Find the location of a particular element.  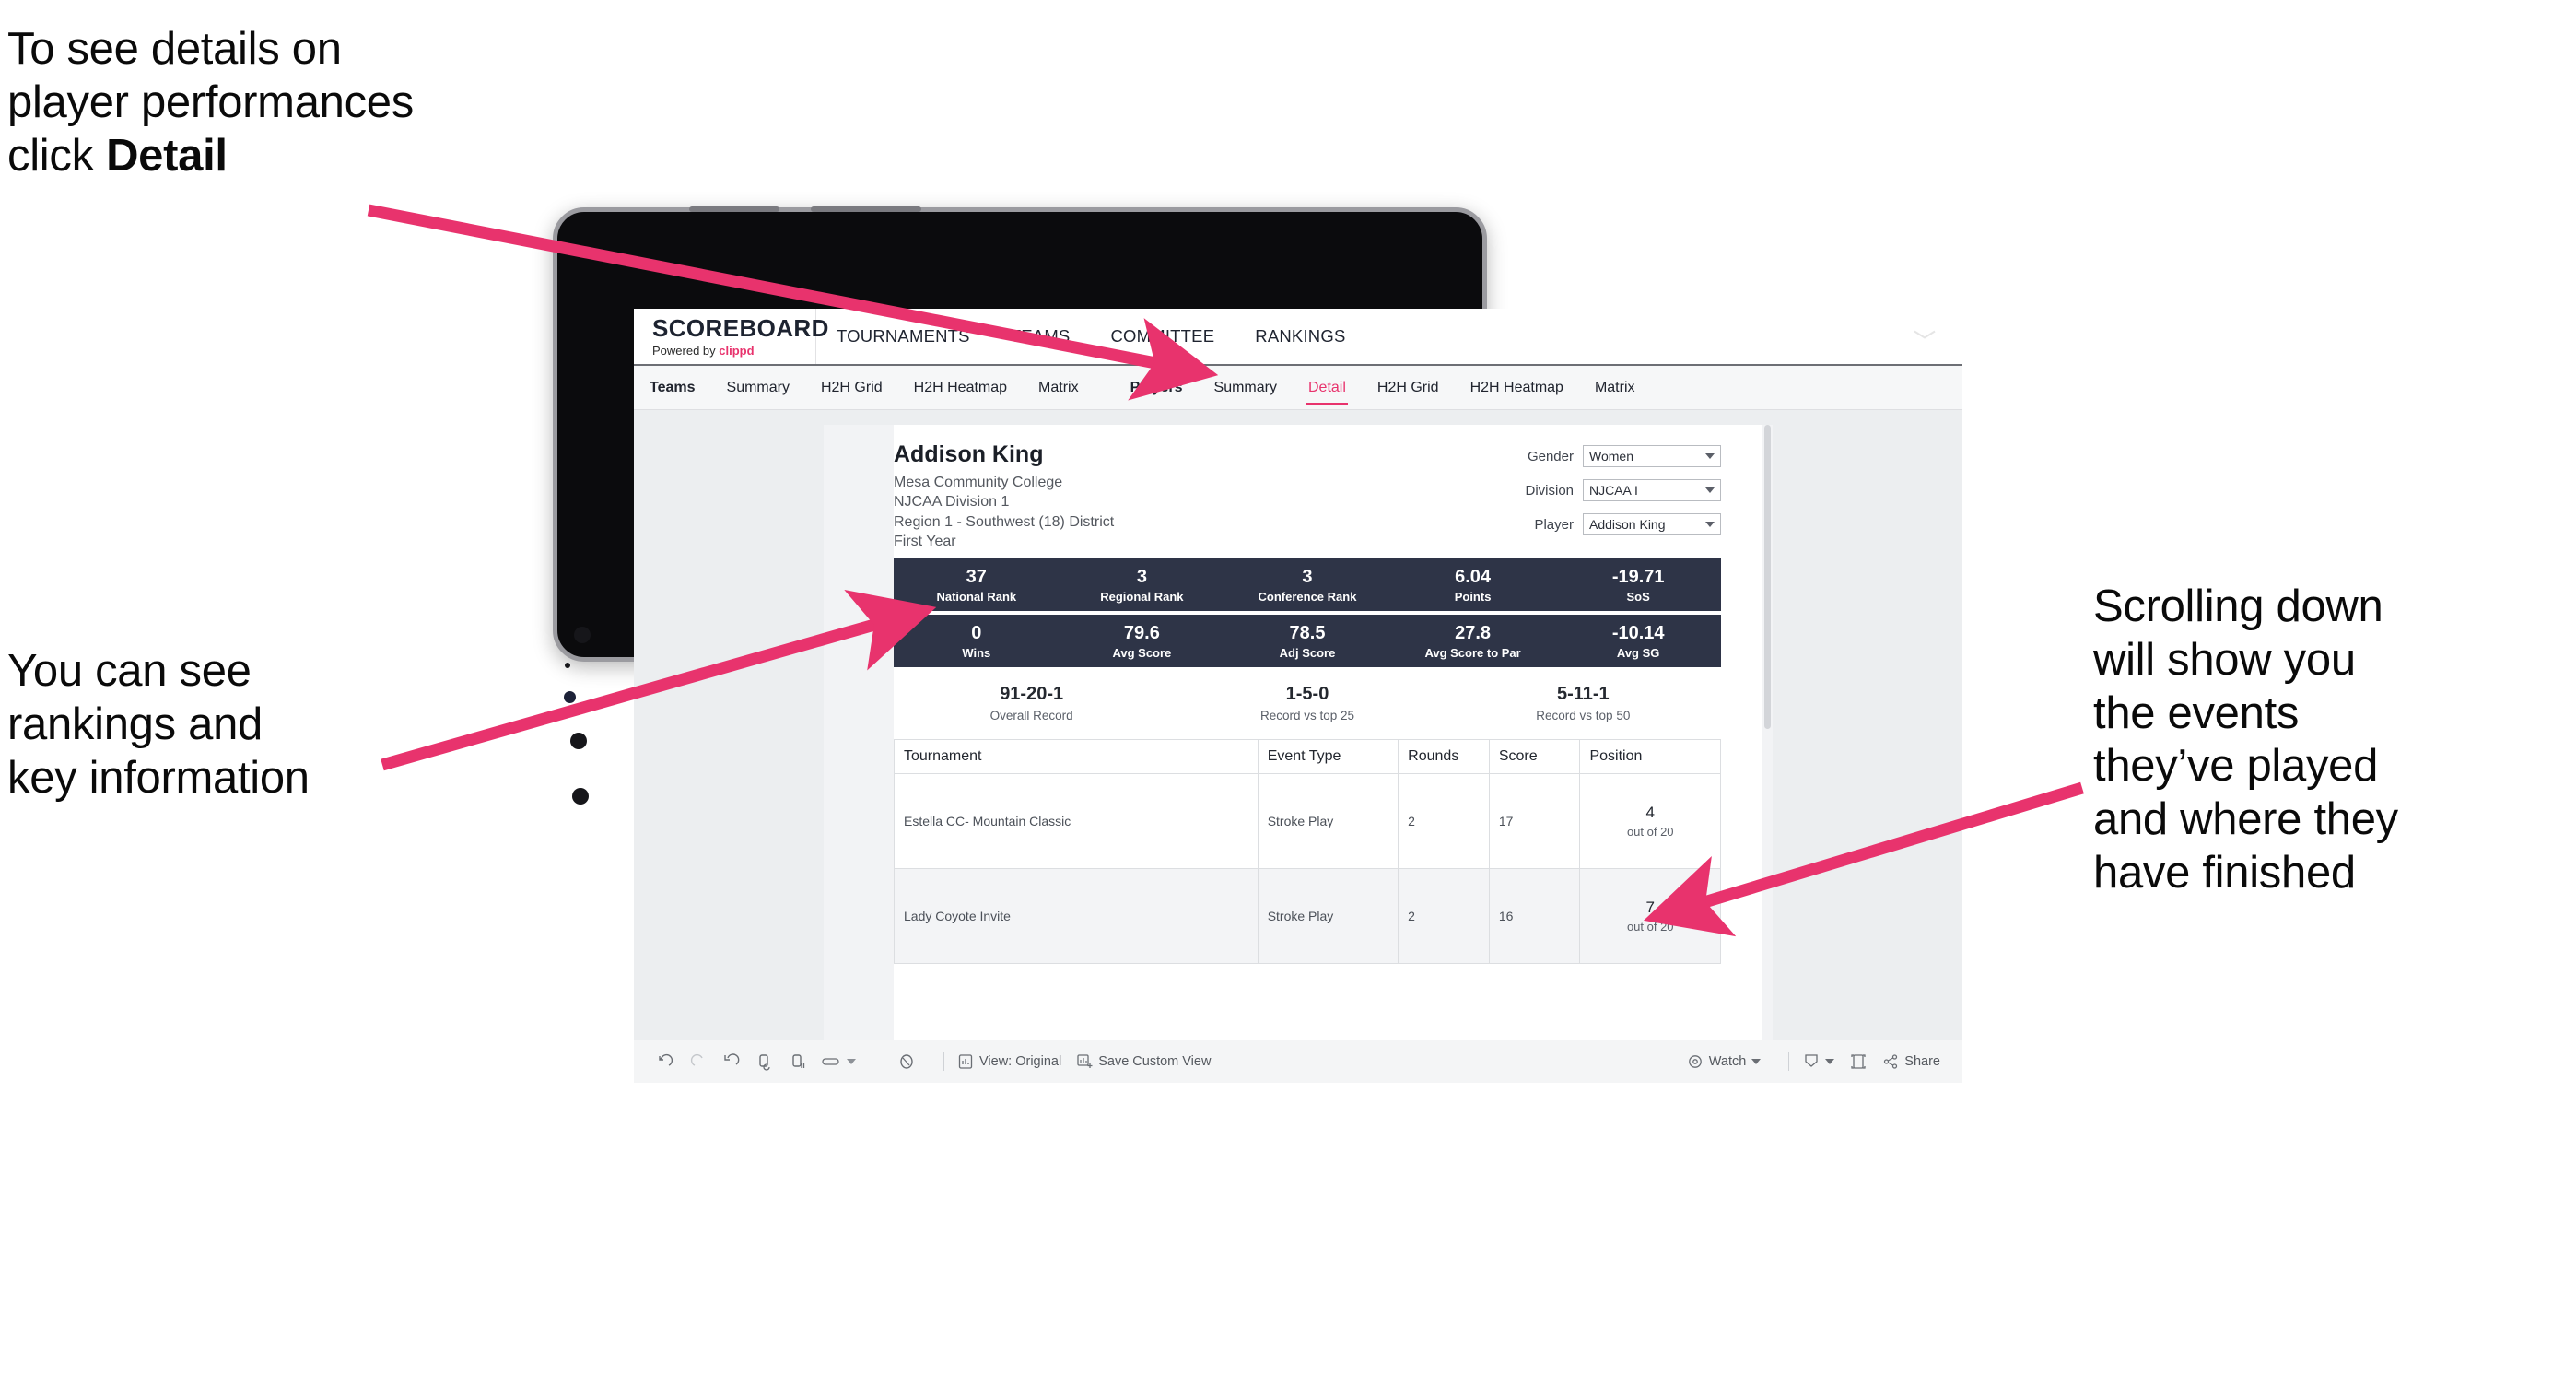

view-original-button: View: Original is located at coordinates (1009, 1061).